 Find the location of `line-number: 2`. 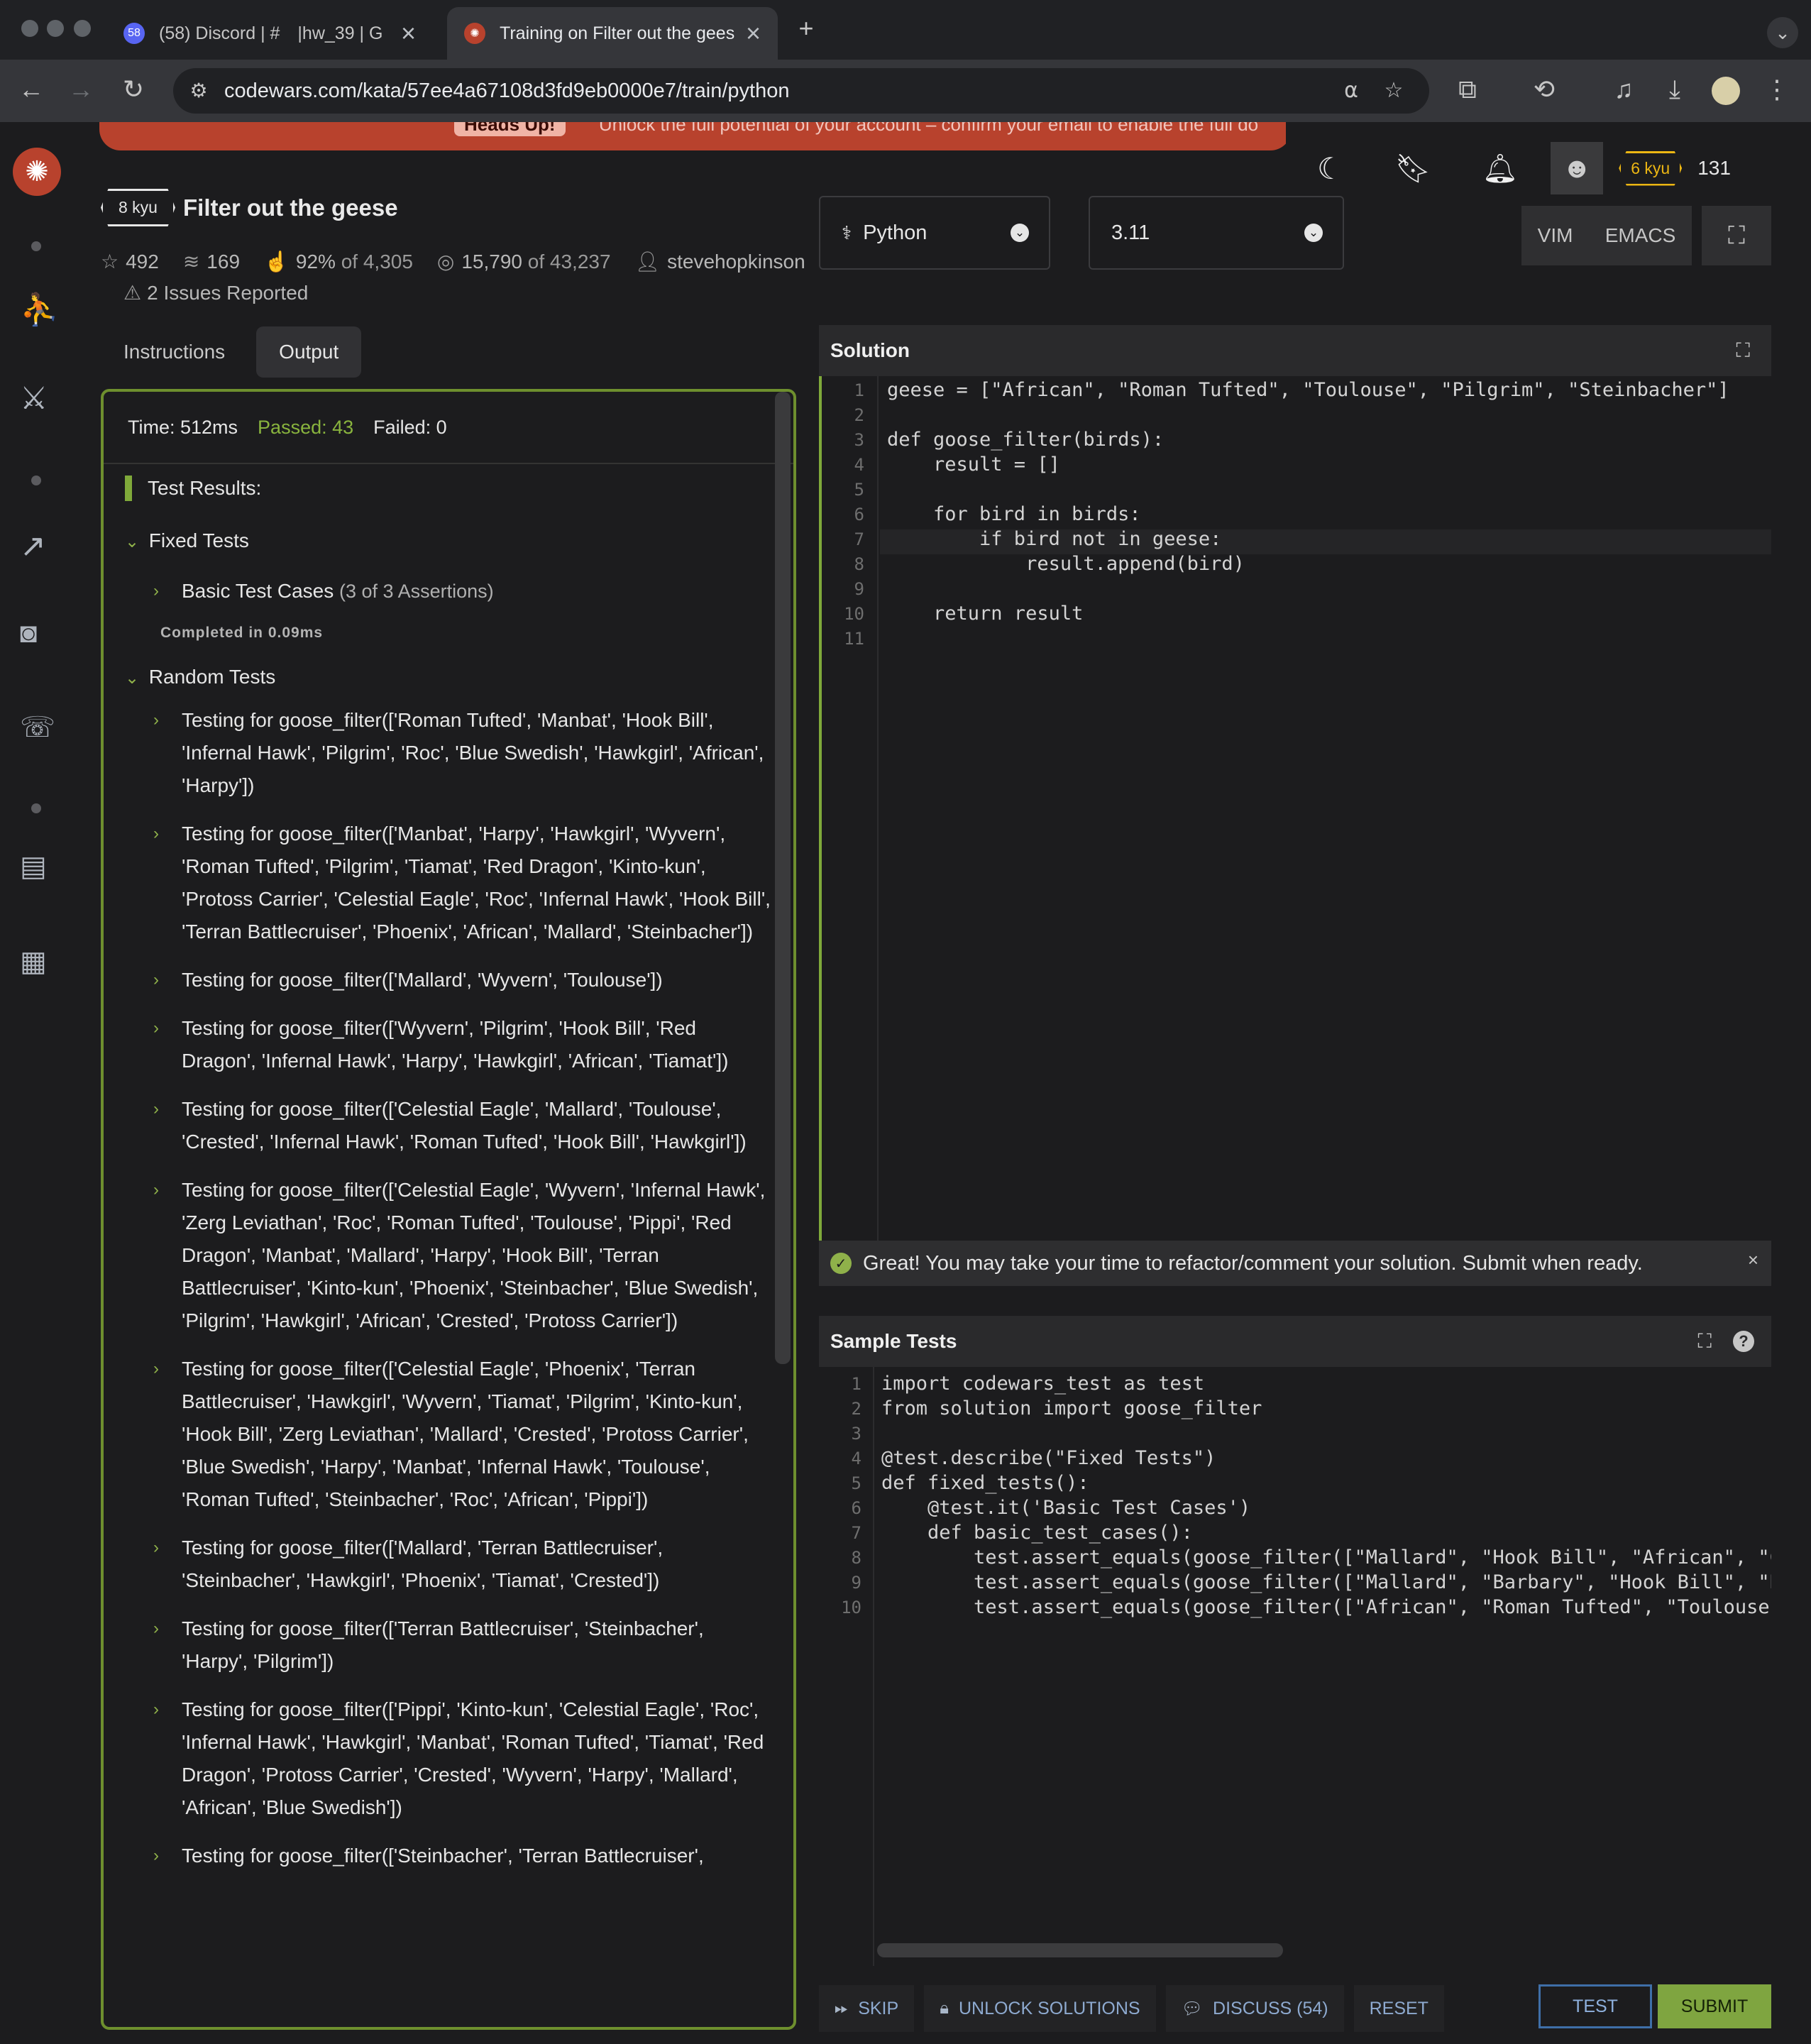

line-number: 2 is located at coordinates (859, 415).